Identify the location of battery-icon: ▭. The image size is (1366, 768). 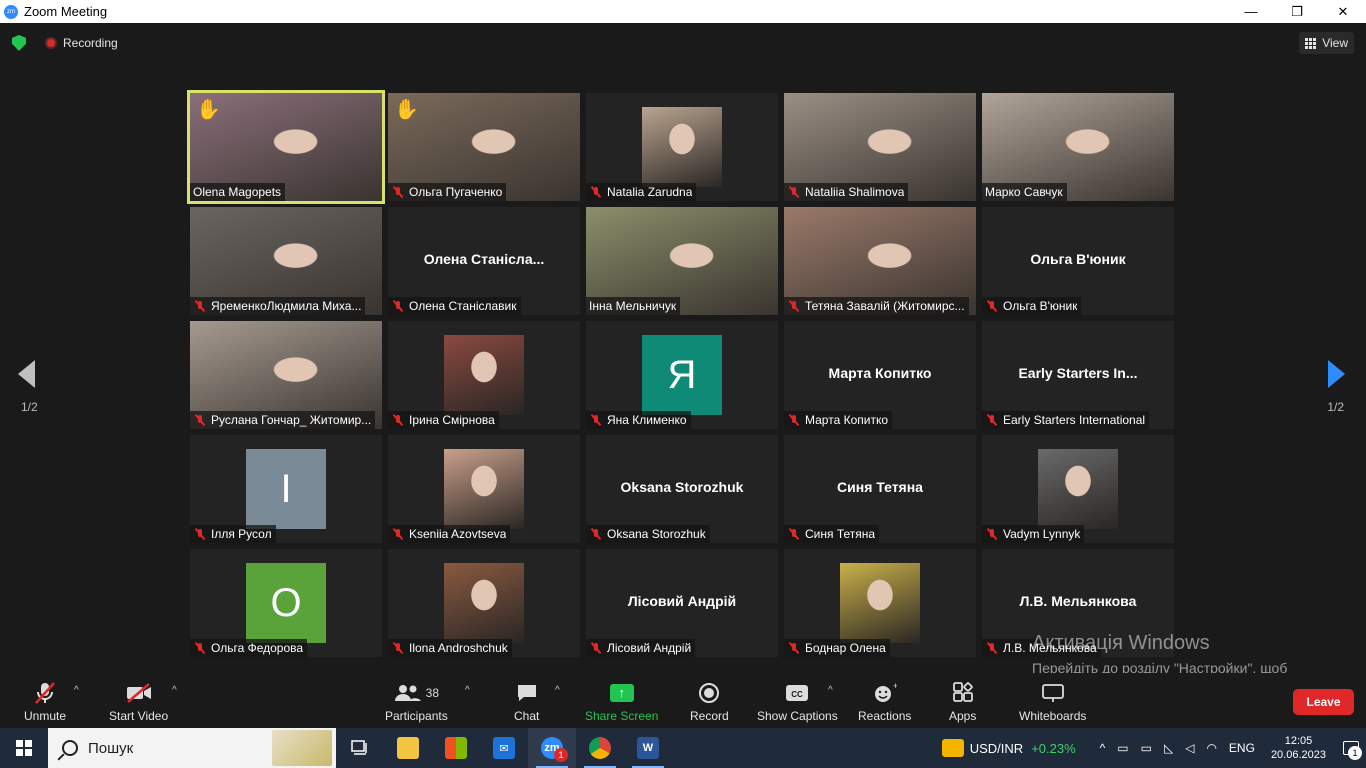
(1146, 748).